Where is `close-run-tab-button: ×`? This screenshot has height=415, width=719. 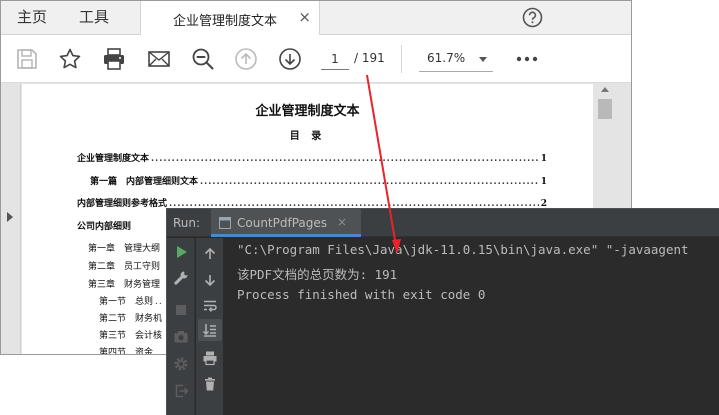 close-run-tab-button: × is located at coordinates (342, 222).